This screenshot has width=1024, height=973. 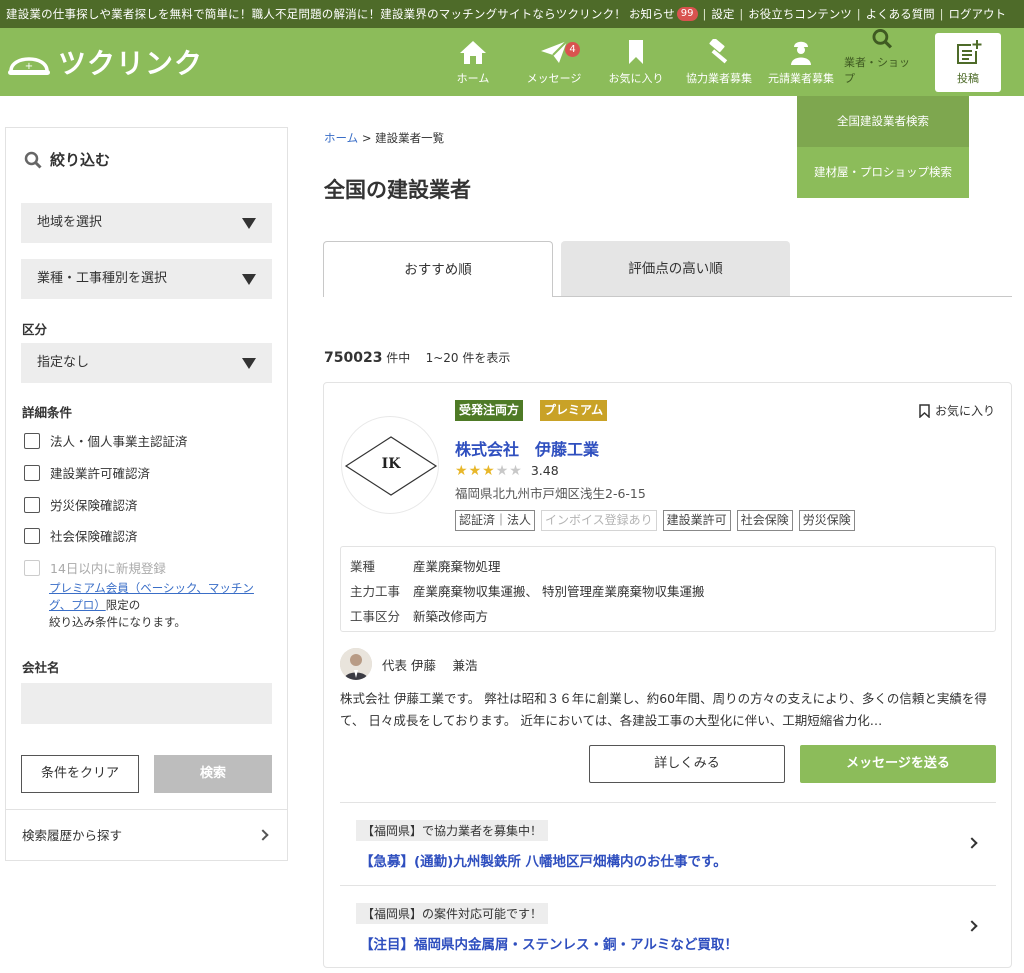 What do you see at coordinates (94, 505) in the screenshot?
I see `checkbox-label: 労災保険確認済` at bounding box center [94, 505].